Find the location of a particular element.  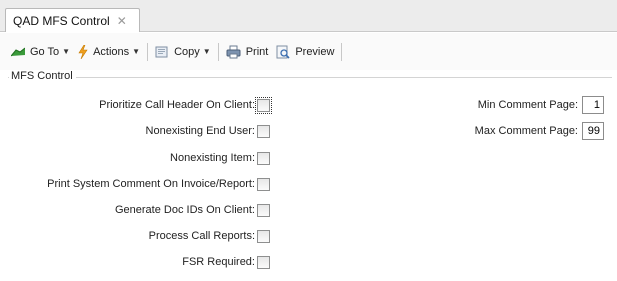

print-system-comment-row: Print System Comment On Invoice/Report: is located at coordinates (135, 184).